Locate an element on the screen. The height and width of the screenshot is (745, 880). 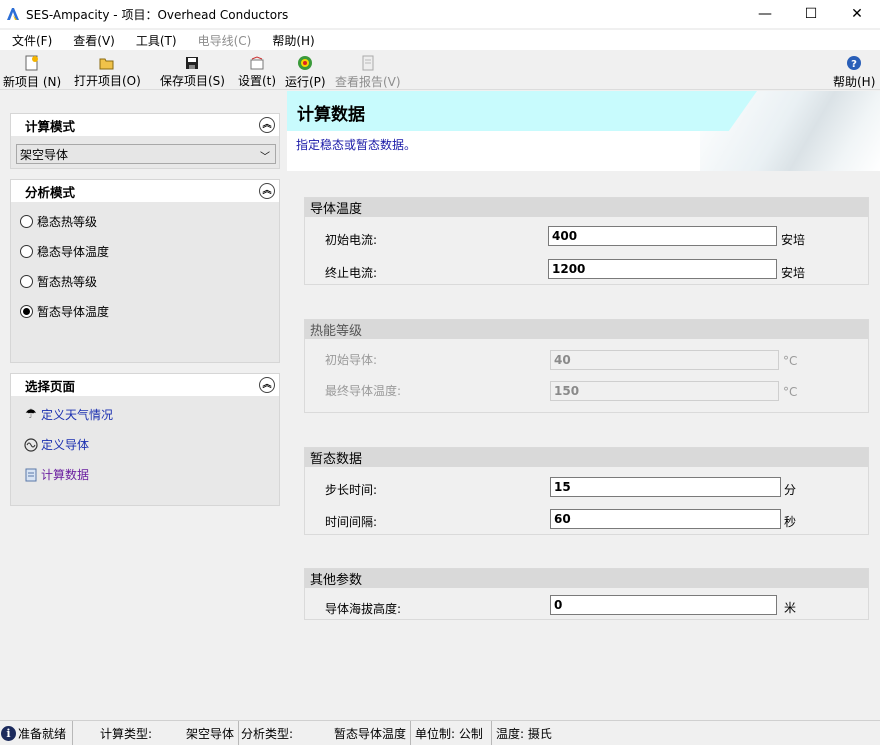
section-header: 暂态数据 is located at coordinates (586, 457).